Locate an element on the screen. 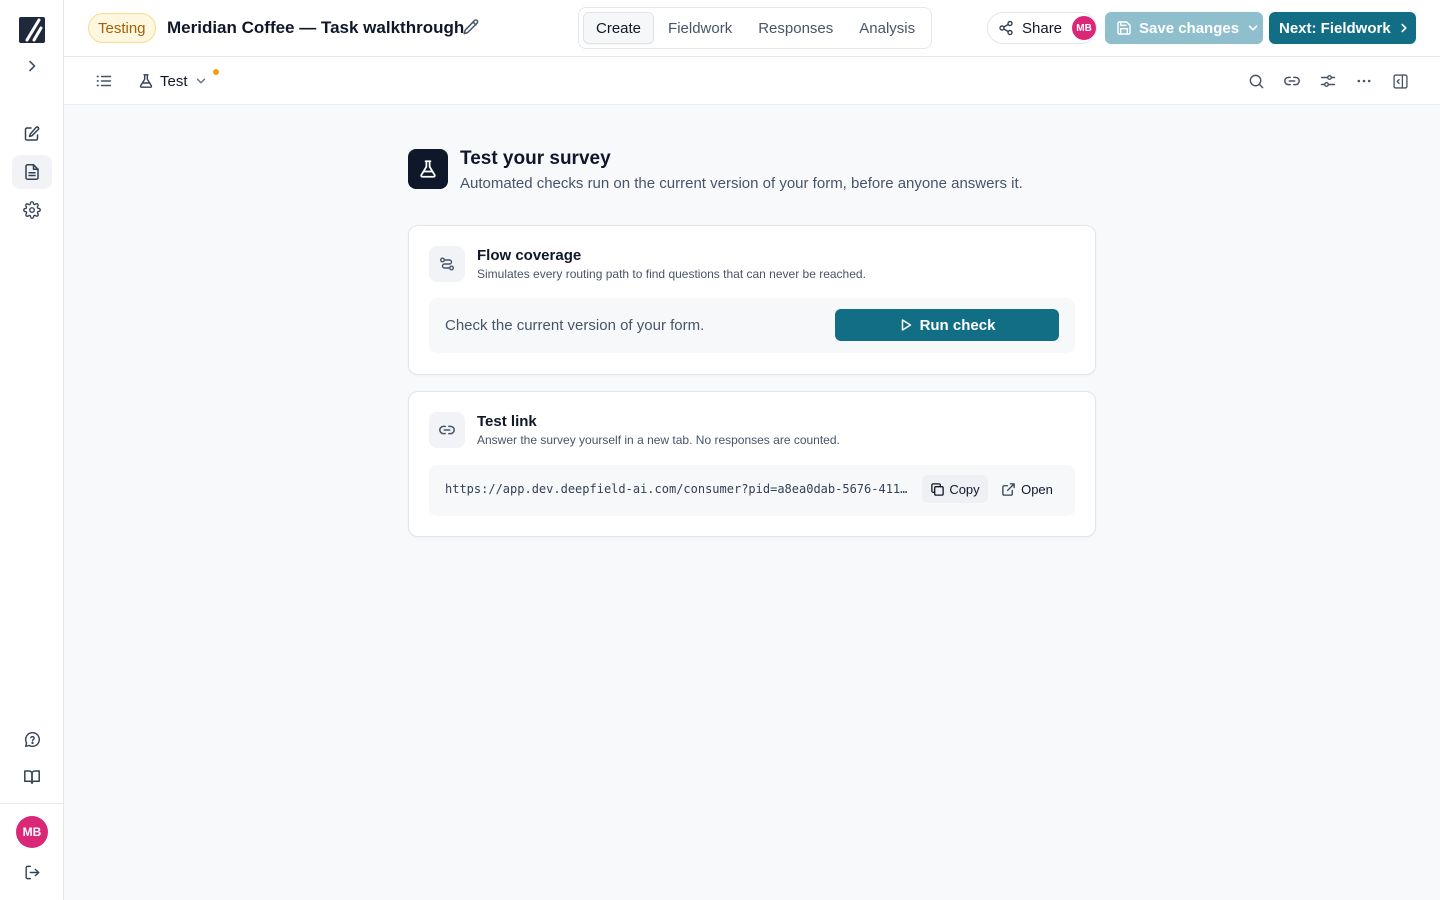 This screenshot has width=1440, height=900. share-button: Share MB is located at coordinates (1042, 28).